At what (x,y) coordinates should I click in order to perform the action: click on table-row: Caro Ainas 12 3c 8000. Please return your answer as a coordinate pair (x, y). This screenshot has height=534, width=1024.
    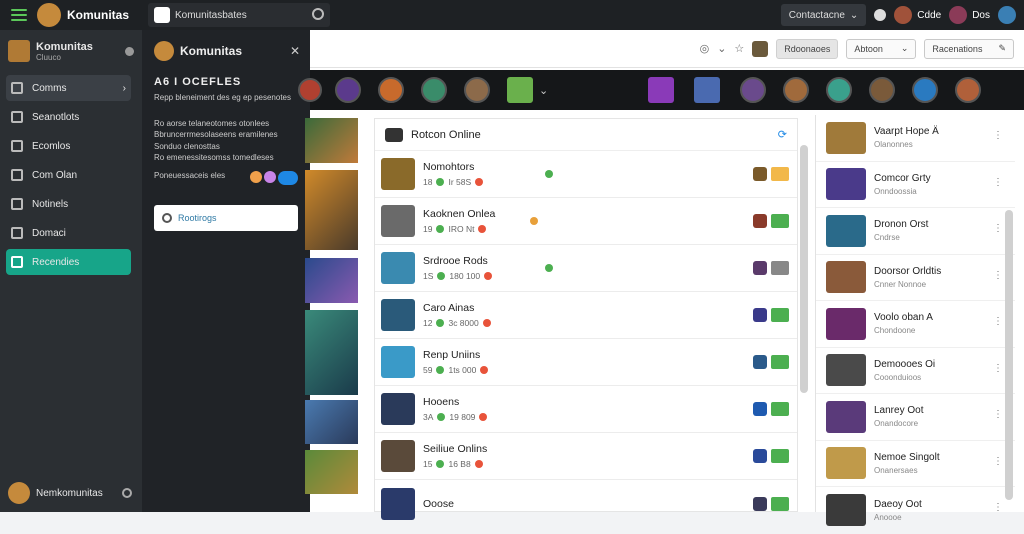
    Looking at the image, I should click on (586, 315).